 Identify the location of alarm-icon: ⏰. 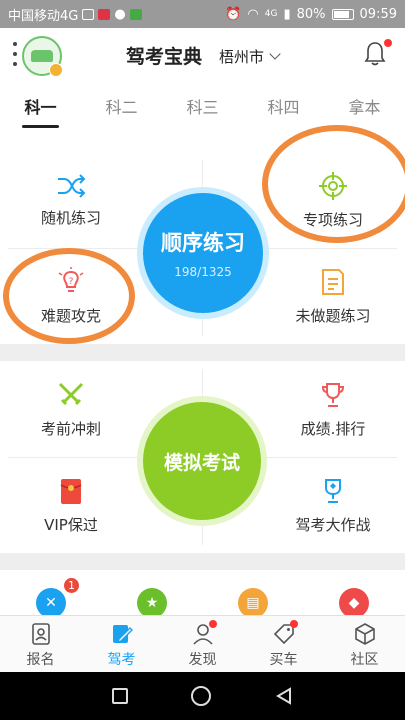
(233, 14).